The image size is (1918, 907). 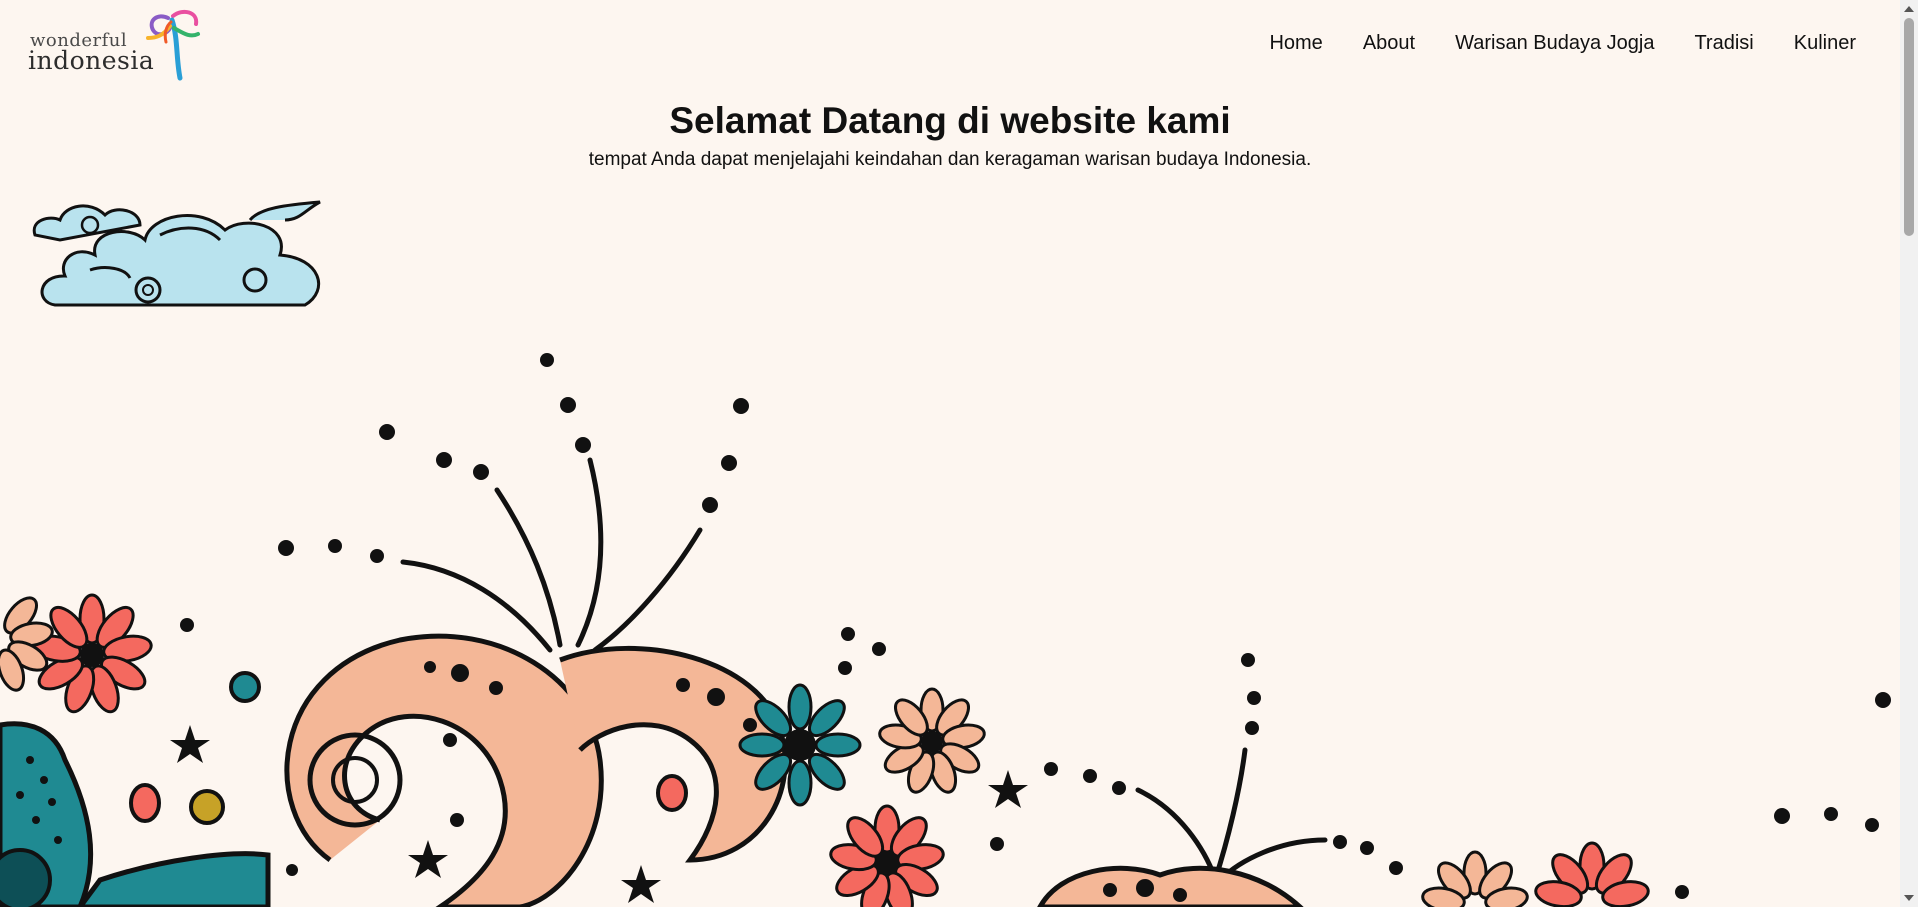 What do you see at coordinates (1723, 43) in the screenshot?
I see `nav-tradisi: Tradisi` at bounding box center [1723, 43].